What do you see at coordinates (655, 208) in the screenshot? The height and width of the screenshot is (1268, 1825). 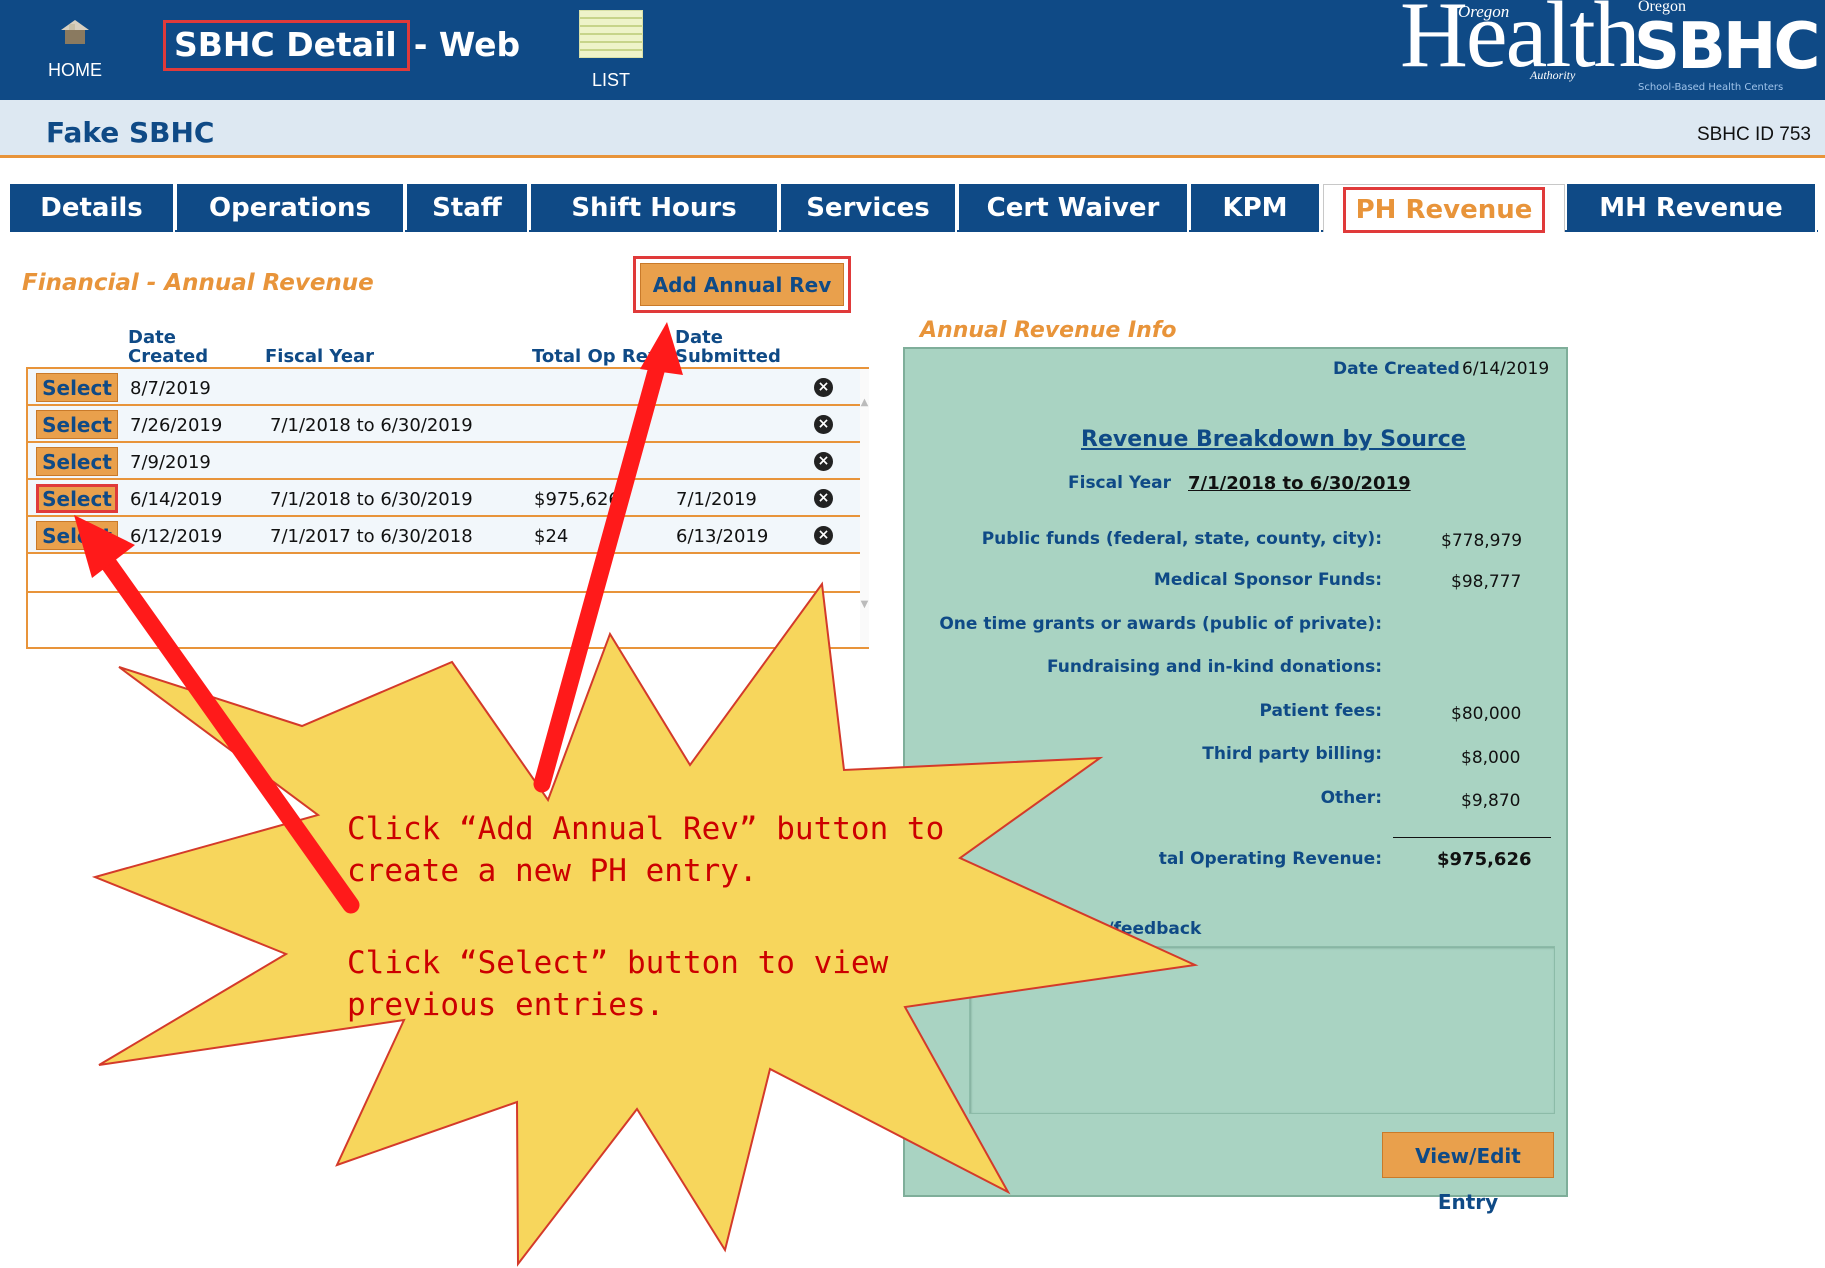 I see `tab-shift-hours: Shift Hours` at bounding box center [655, 208].